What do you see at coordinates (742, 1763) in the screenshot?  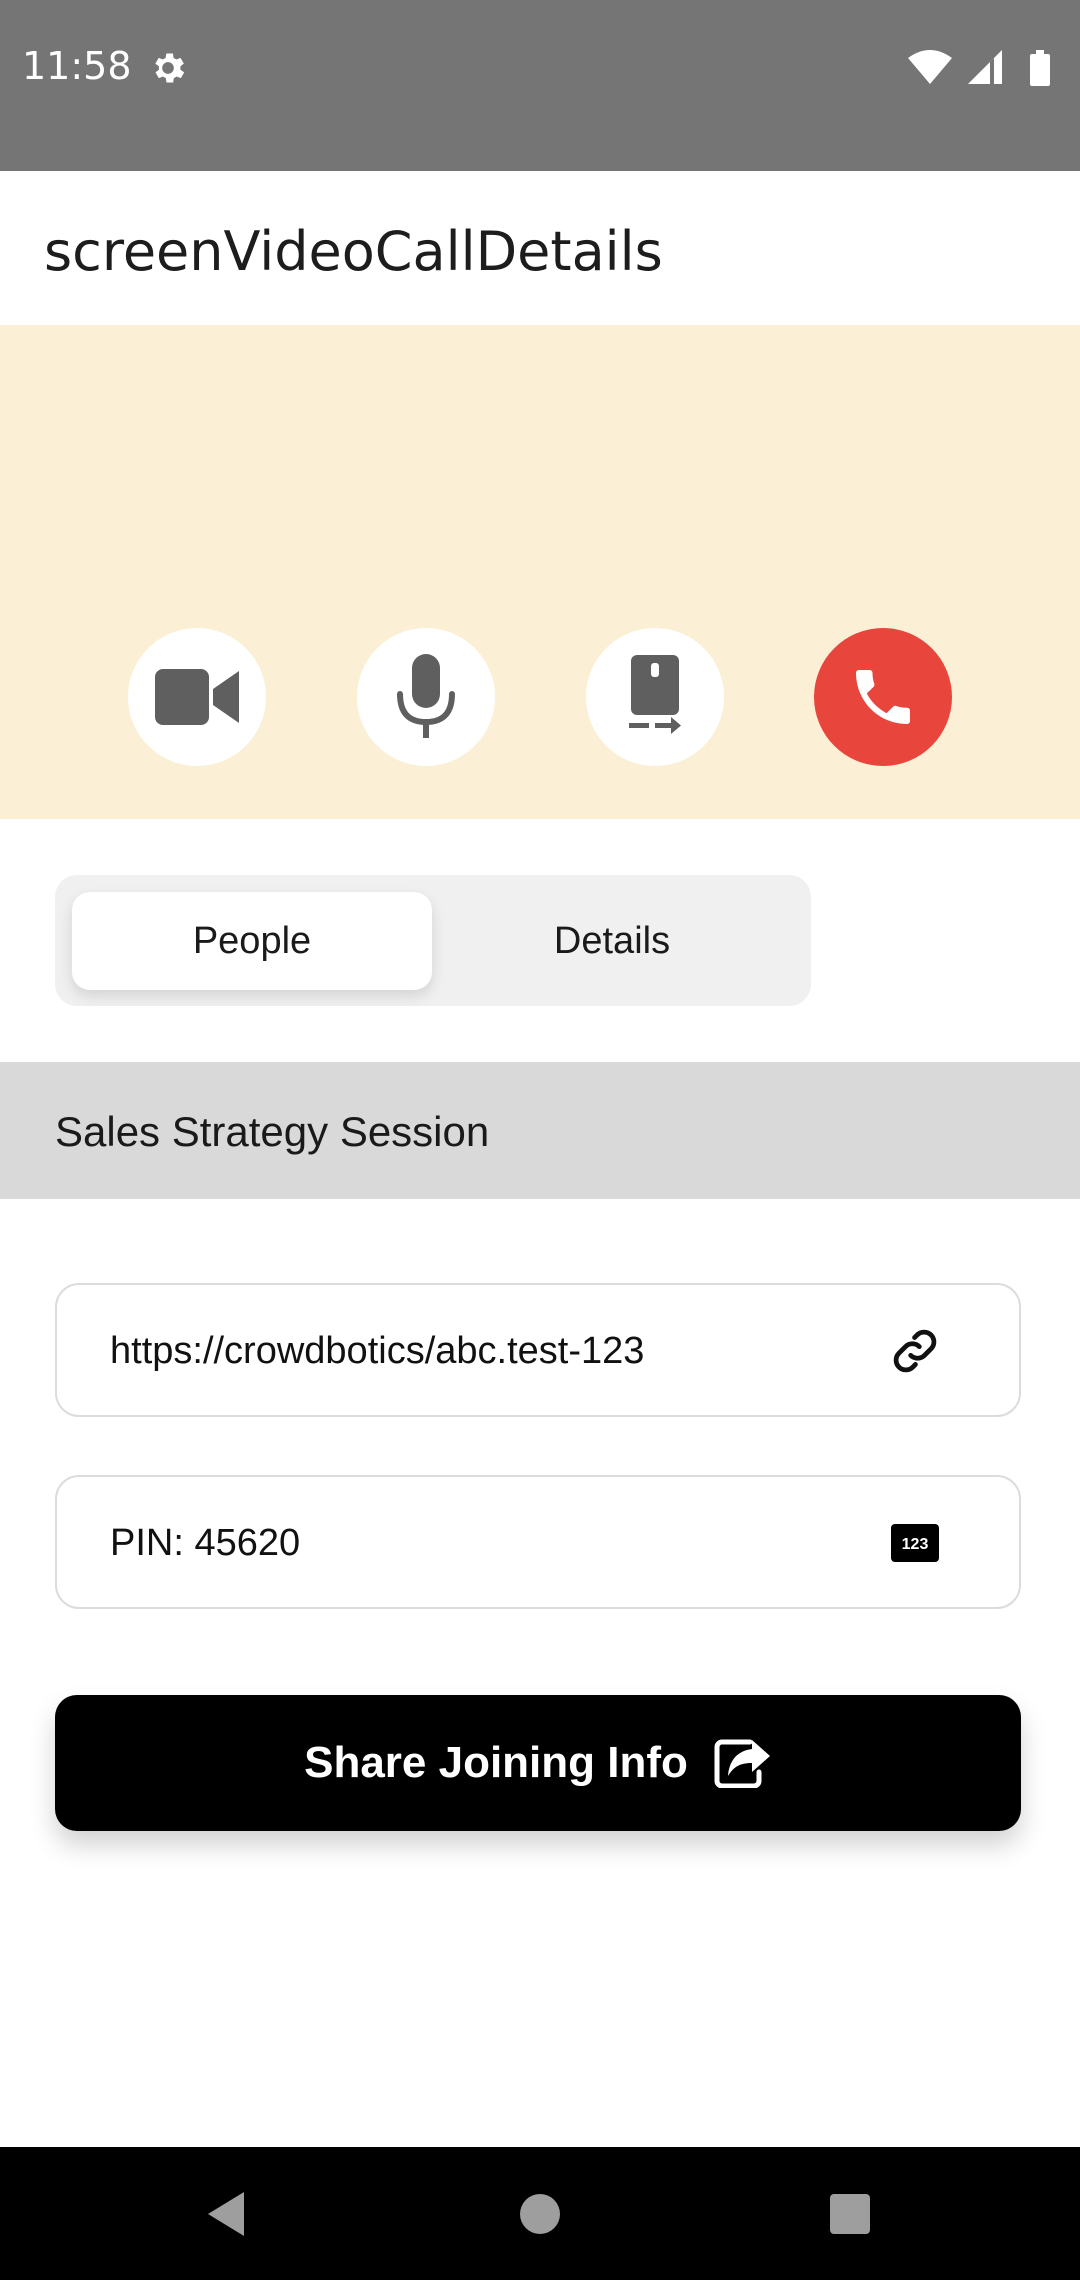 I see `share-icon` at bounding box center [742, 1763].